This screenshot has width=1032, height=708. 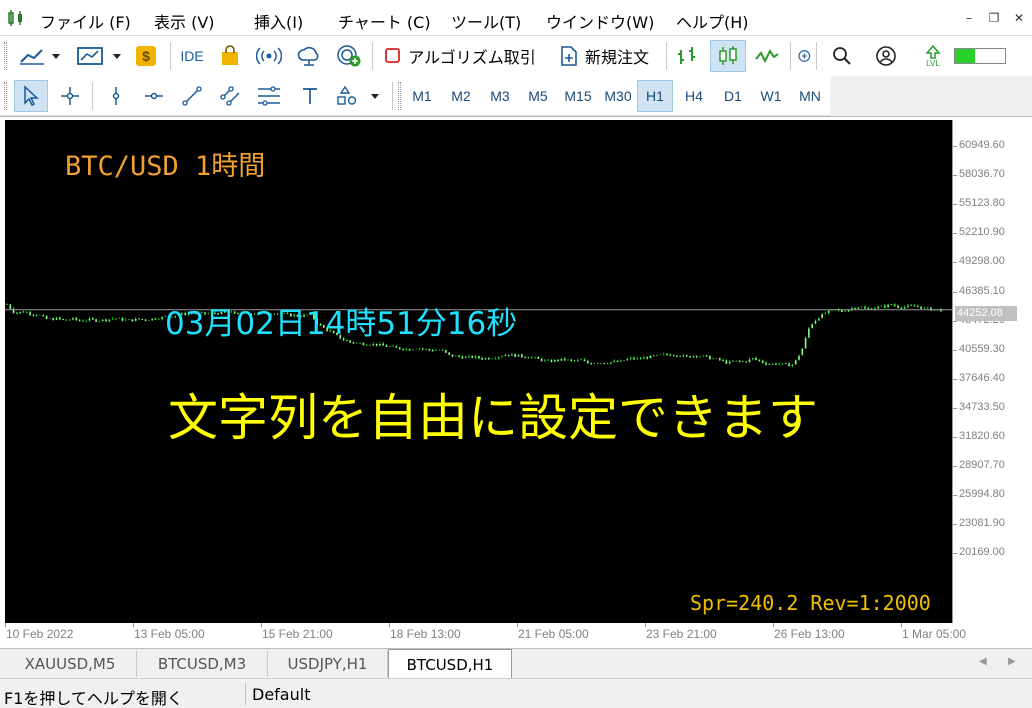 I want to click on timeframe-m30: M30, so click(x=618, y=96).